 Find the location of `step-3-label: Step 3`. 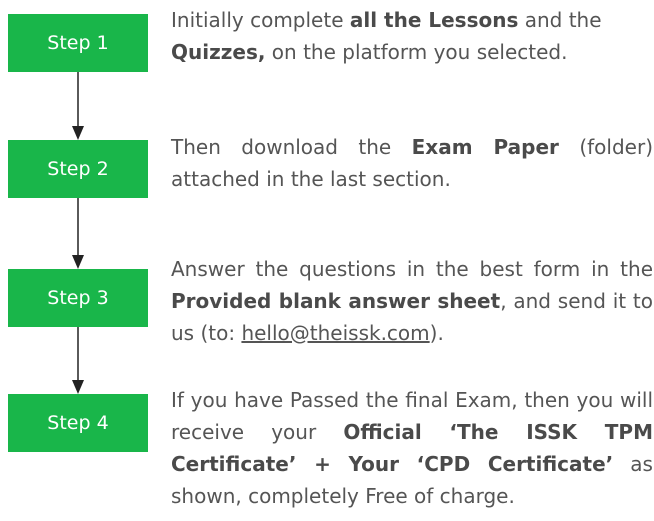

step-3-label: Step 3 is located at coordinates (78, 298).